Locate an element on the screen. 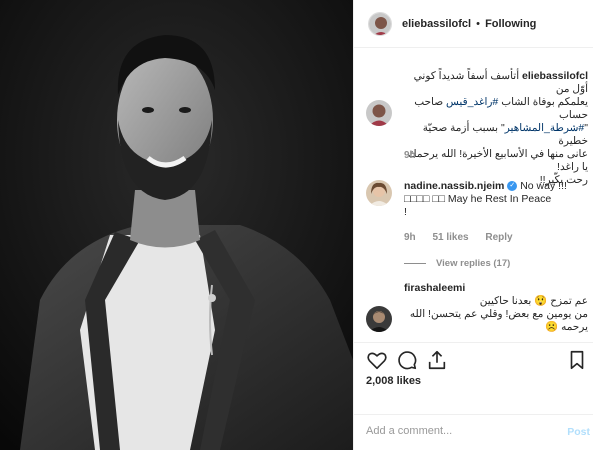  comment-line-1: nadine.nassib.njeim ✓ No way !!! is located at coordinates (496, 186).